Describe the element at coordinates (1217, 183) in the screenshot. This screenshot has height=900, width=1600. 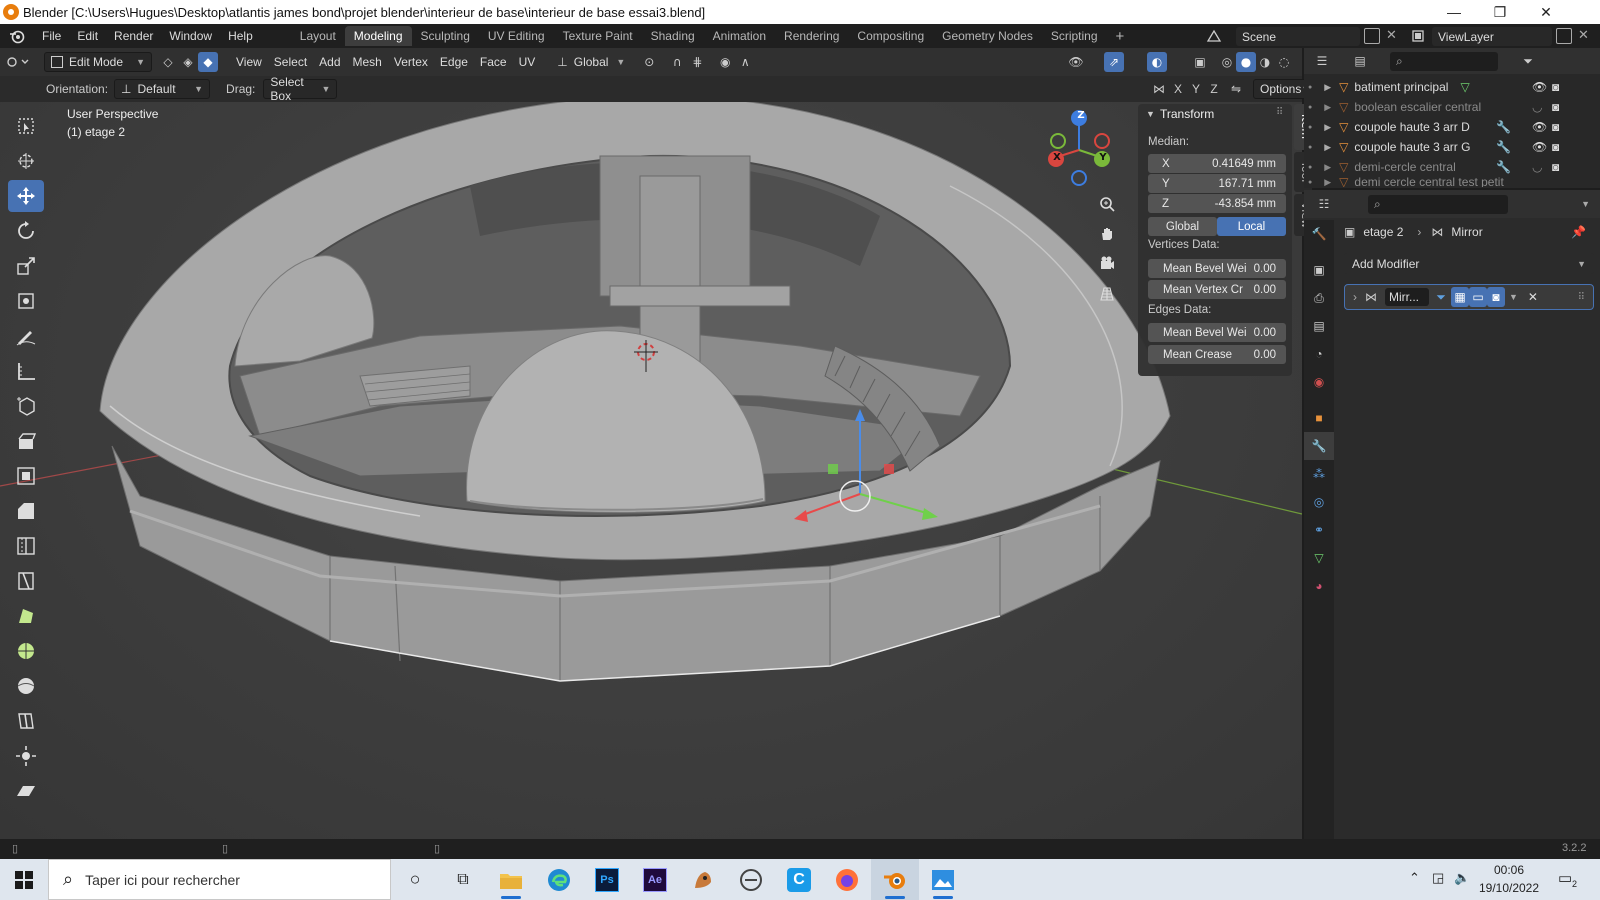
I see `median-y-field: Y 167.71 mm` at that location.